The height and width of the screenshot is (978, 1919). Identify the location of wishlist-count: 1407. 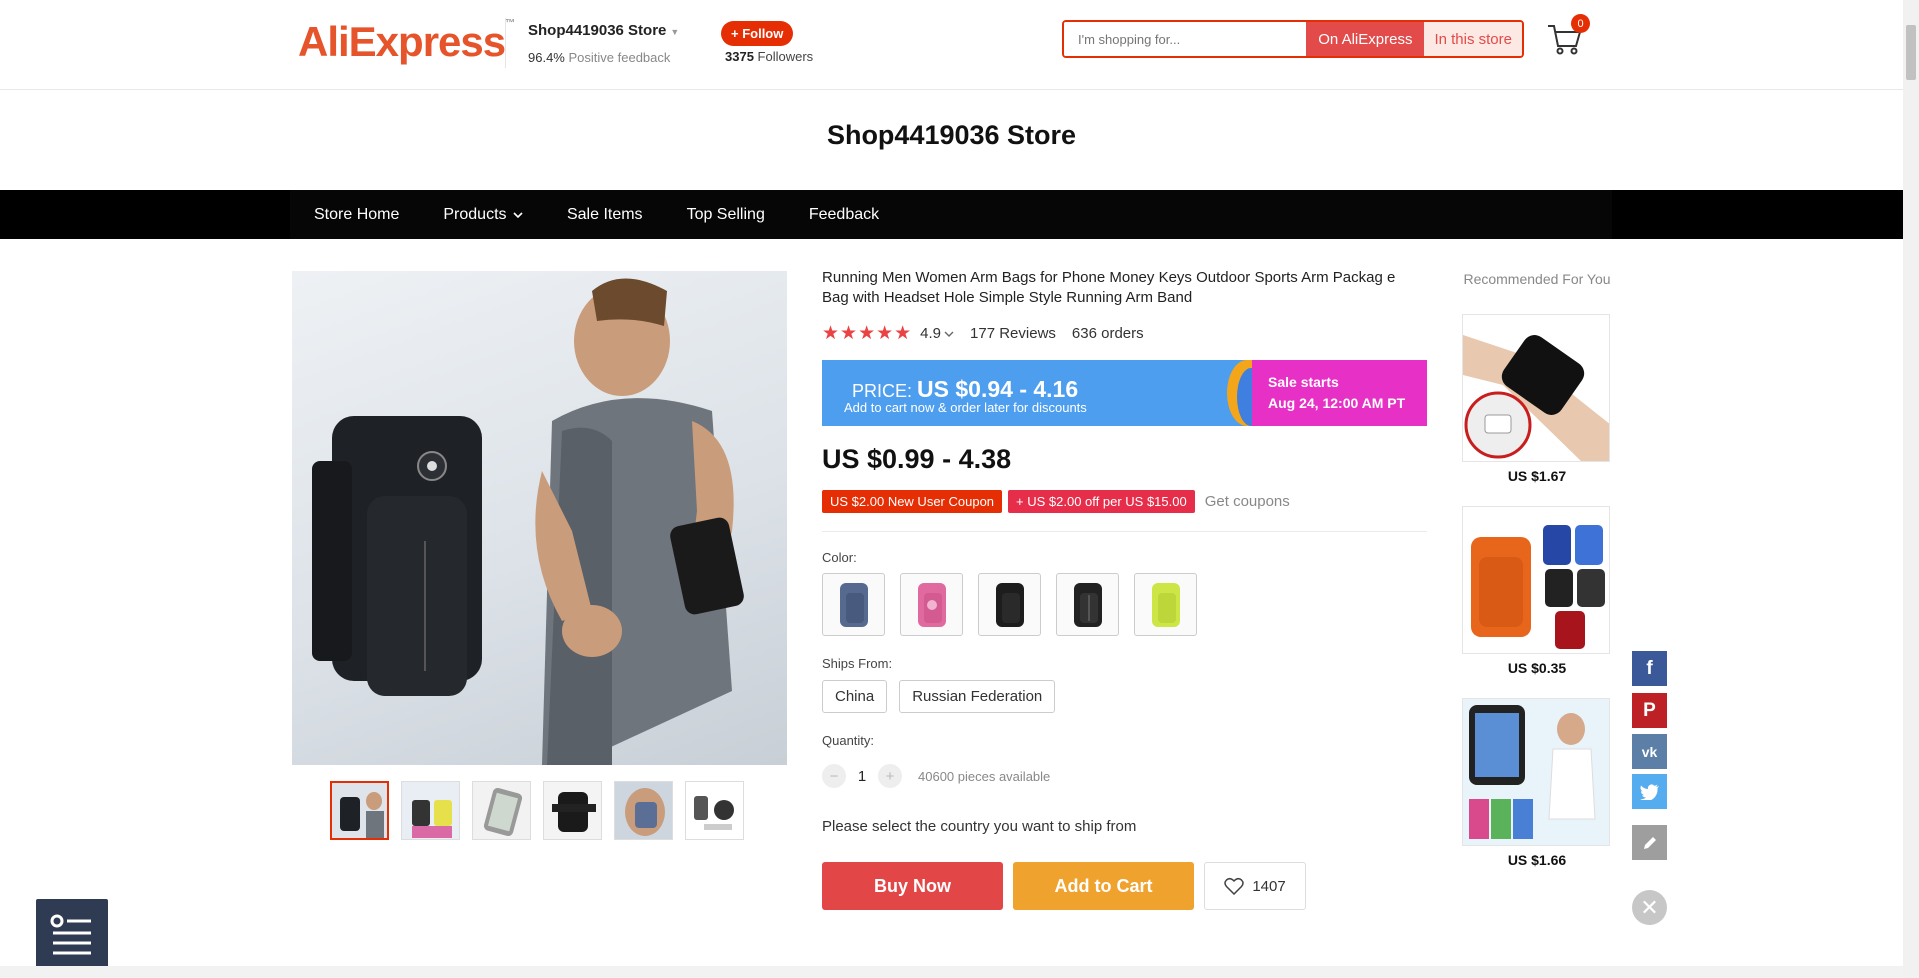
(1269, 886).